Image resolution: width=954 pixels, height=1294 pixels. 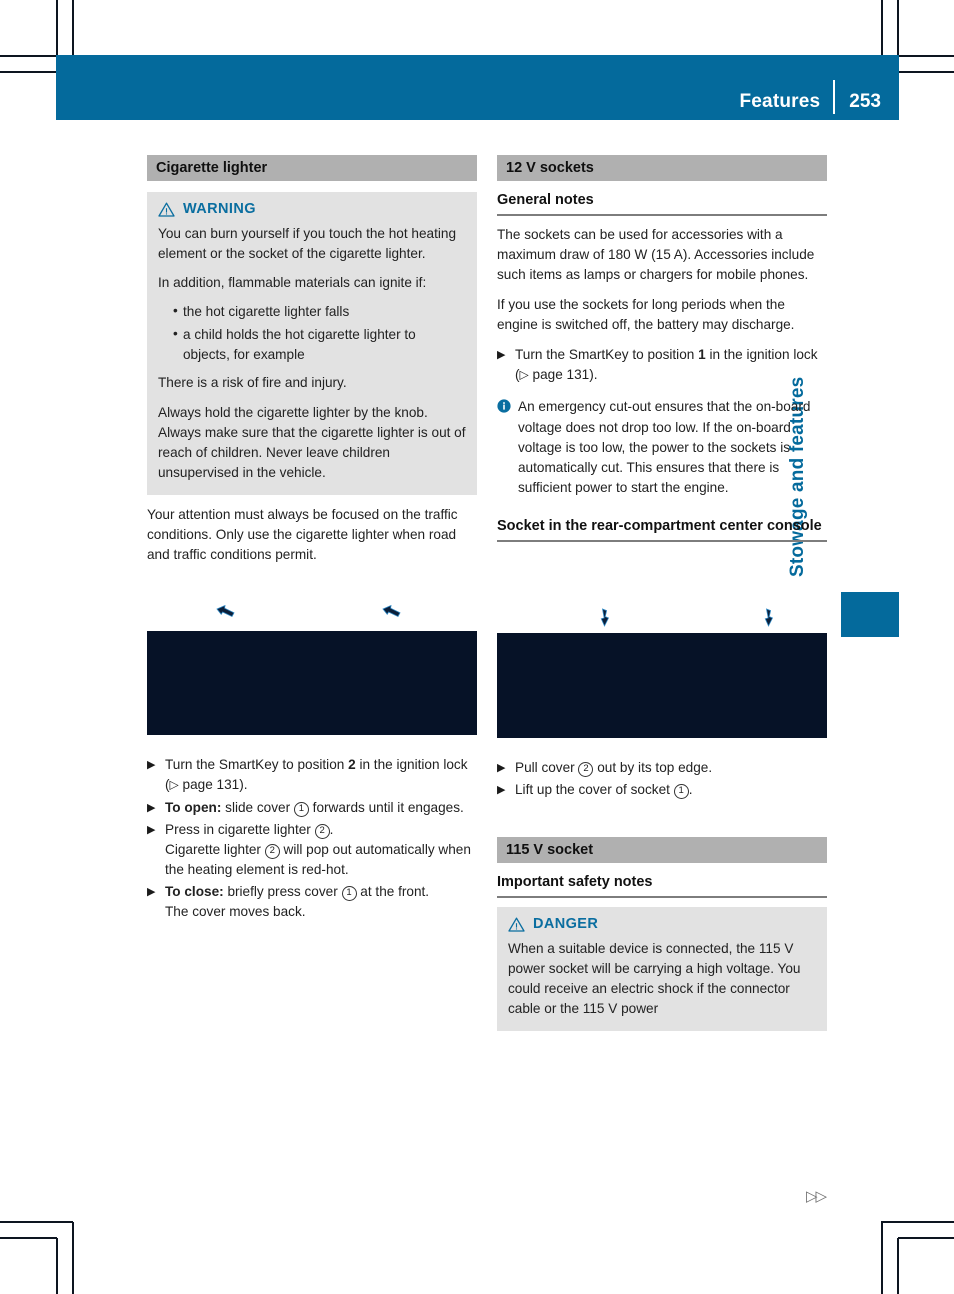 What do you see at coordinates (319, 311) in the screenshot?
I see `list-item: the hot cigarette lighter falls` at bounding box center [319, 311].